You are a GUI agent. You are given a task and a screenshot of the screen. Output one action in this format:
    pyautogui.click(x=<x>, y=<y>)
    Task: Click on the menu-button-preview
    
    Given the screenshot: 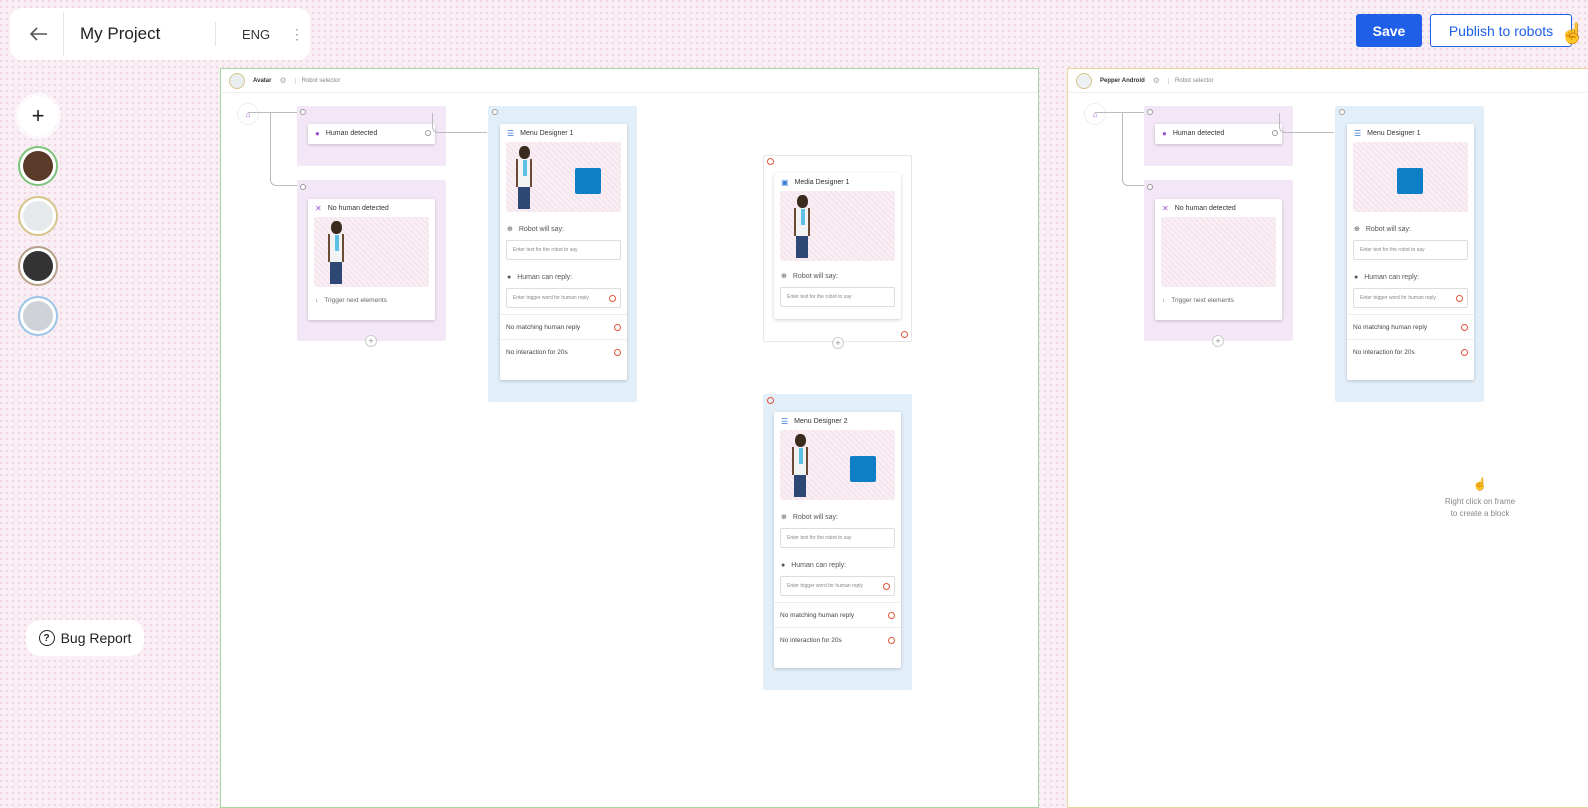 What is the action you would take?
    pyautogui.click(x=1410, y=181)
    